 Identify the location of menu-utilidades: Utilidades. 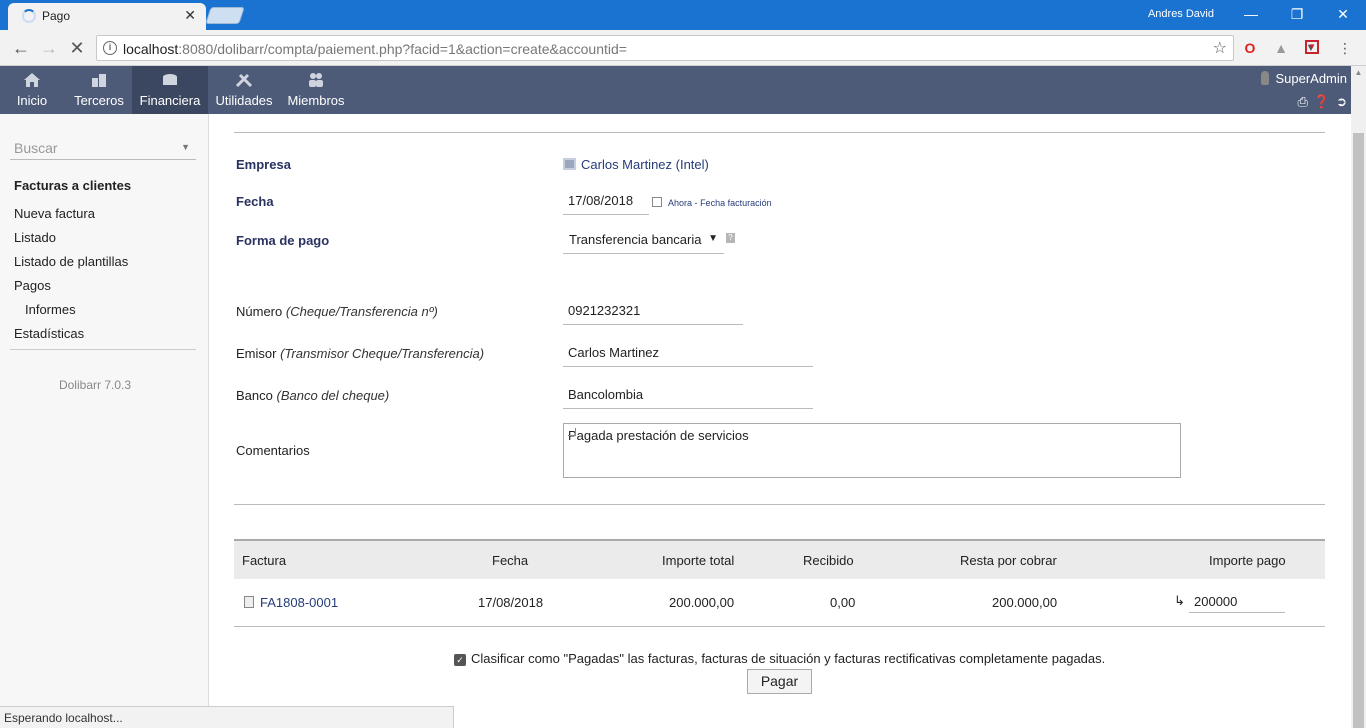
(244, 90).